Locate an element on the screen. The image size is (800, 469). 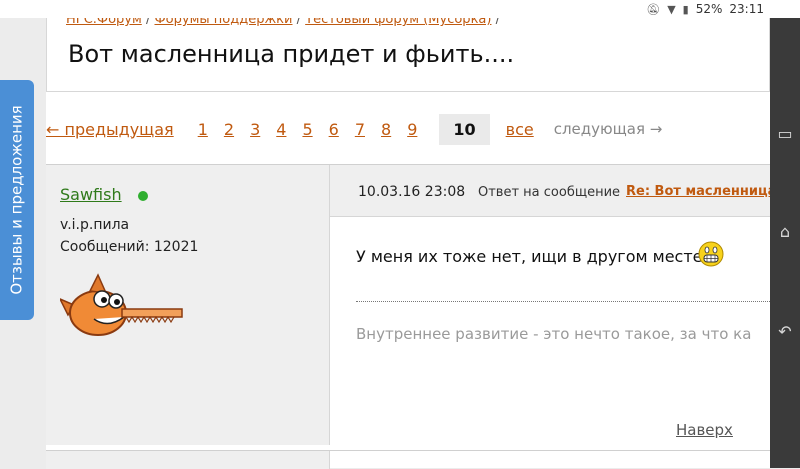
author-rank: v.i.p.пила is located at coordinates (95, 225).